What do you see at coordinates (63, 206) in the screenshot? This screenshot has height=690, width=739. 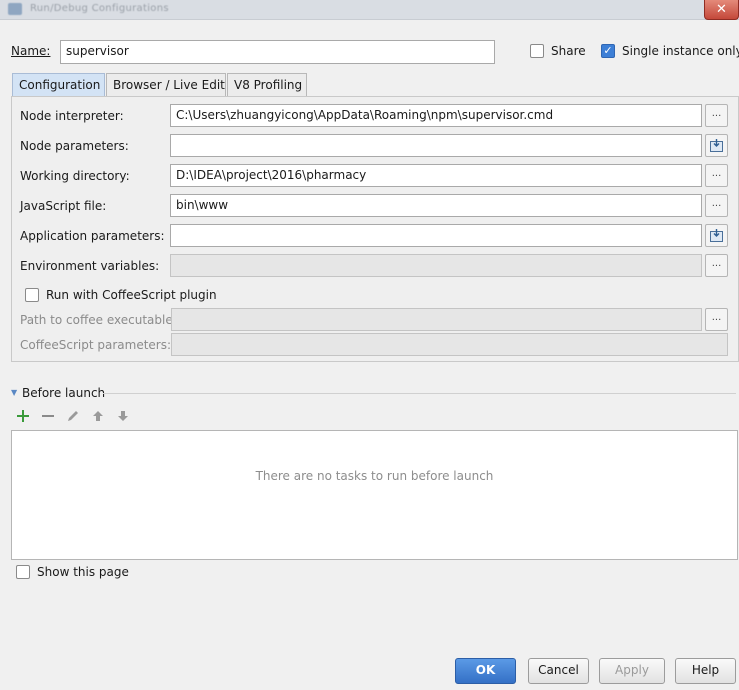 I see `javascript-file-label: JavaScript file:` at bounding box center [63, 206].